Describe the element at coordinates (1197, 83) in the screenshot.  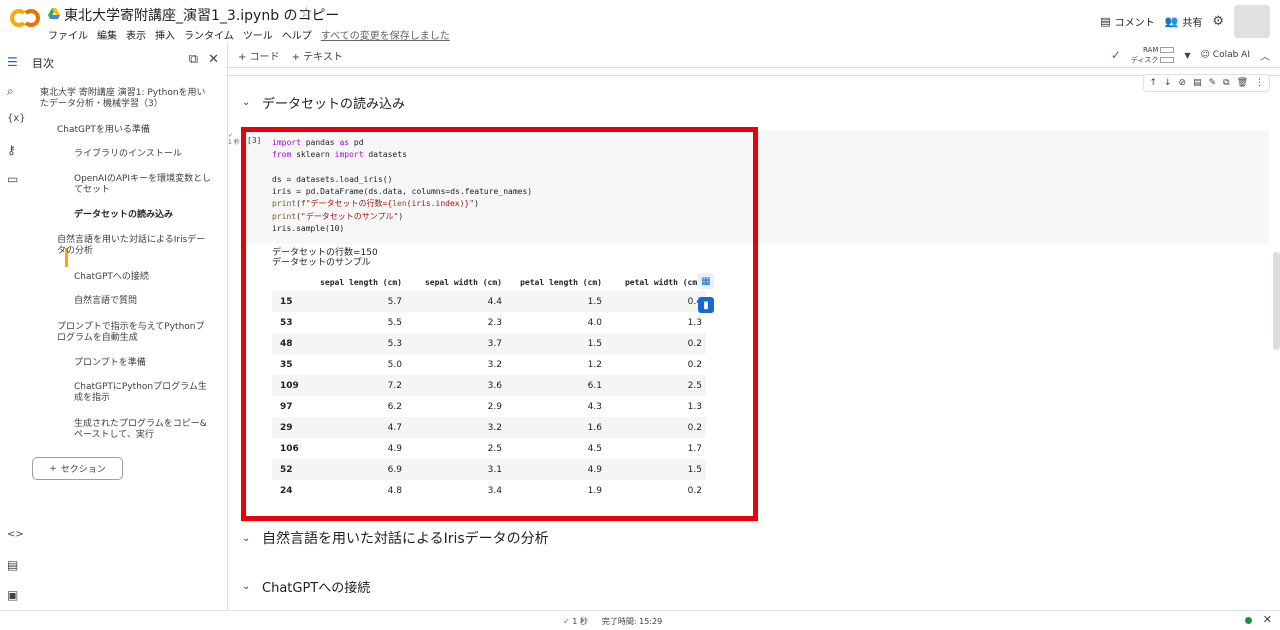
I see `comment-cell-icon: ▤` at that location.